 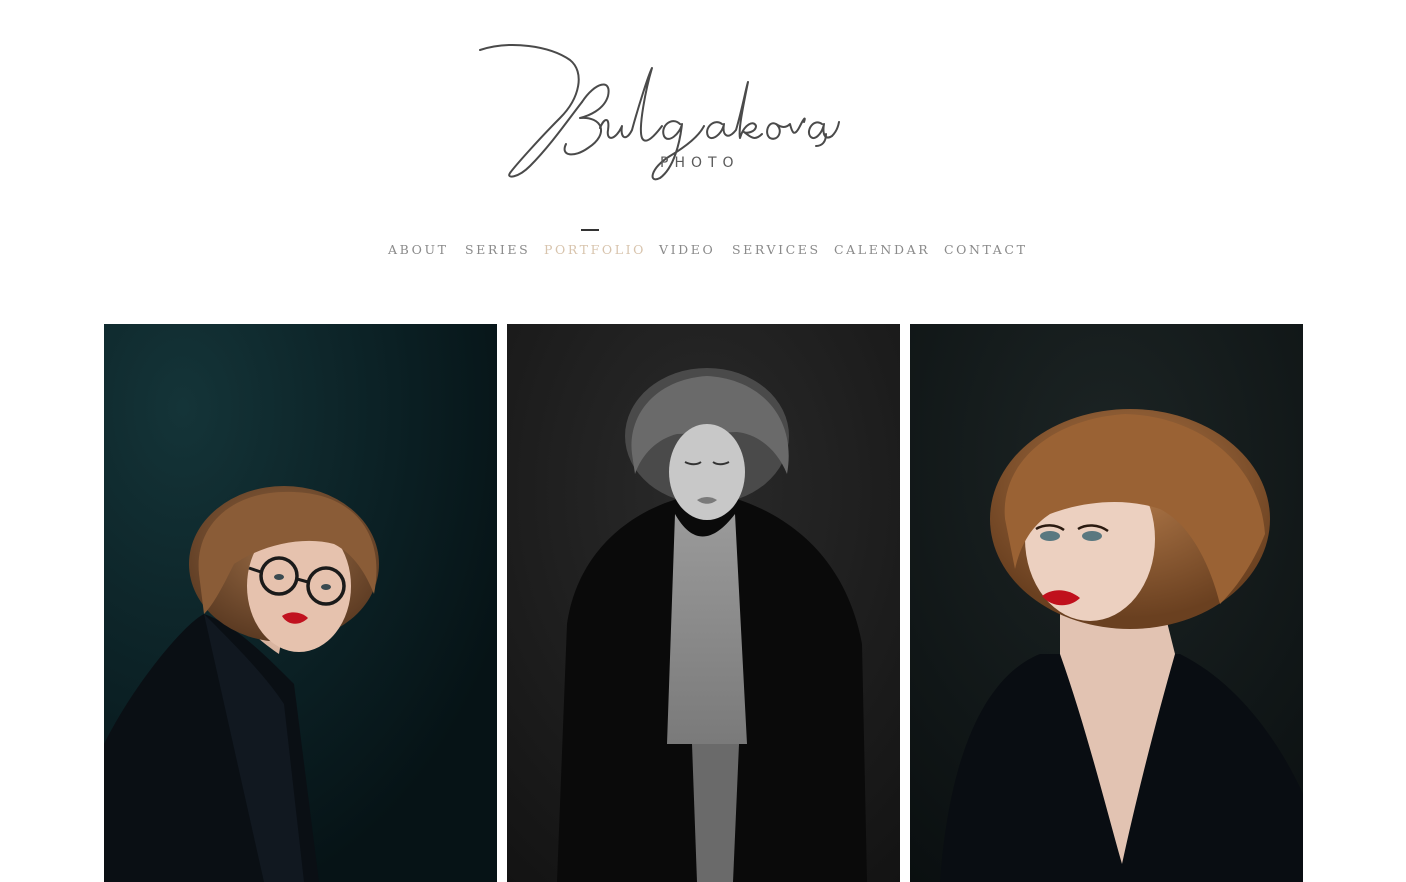 I want to click on nav-item-about: ABOUT, so click(x=418, y=249).